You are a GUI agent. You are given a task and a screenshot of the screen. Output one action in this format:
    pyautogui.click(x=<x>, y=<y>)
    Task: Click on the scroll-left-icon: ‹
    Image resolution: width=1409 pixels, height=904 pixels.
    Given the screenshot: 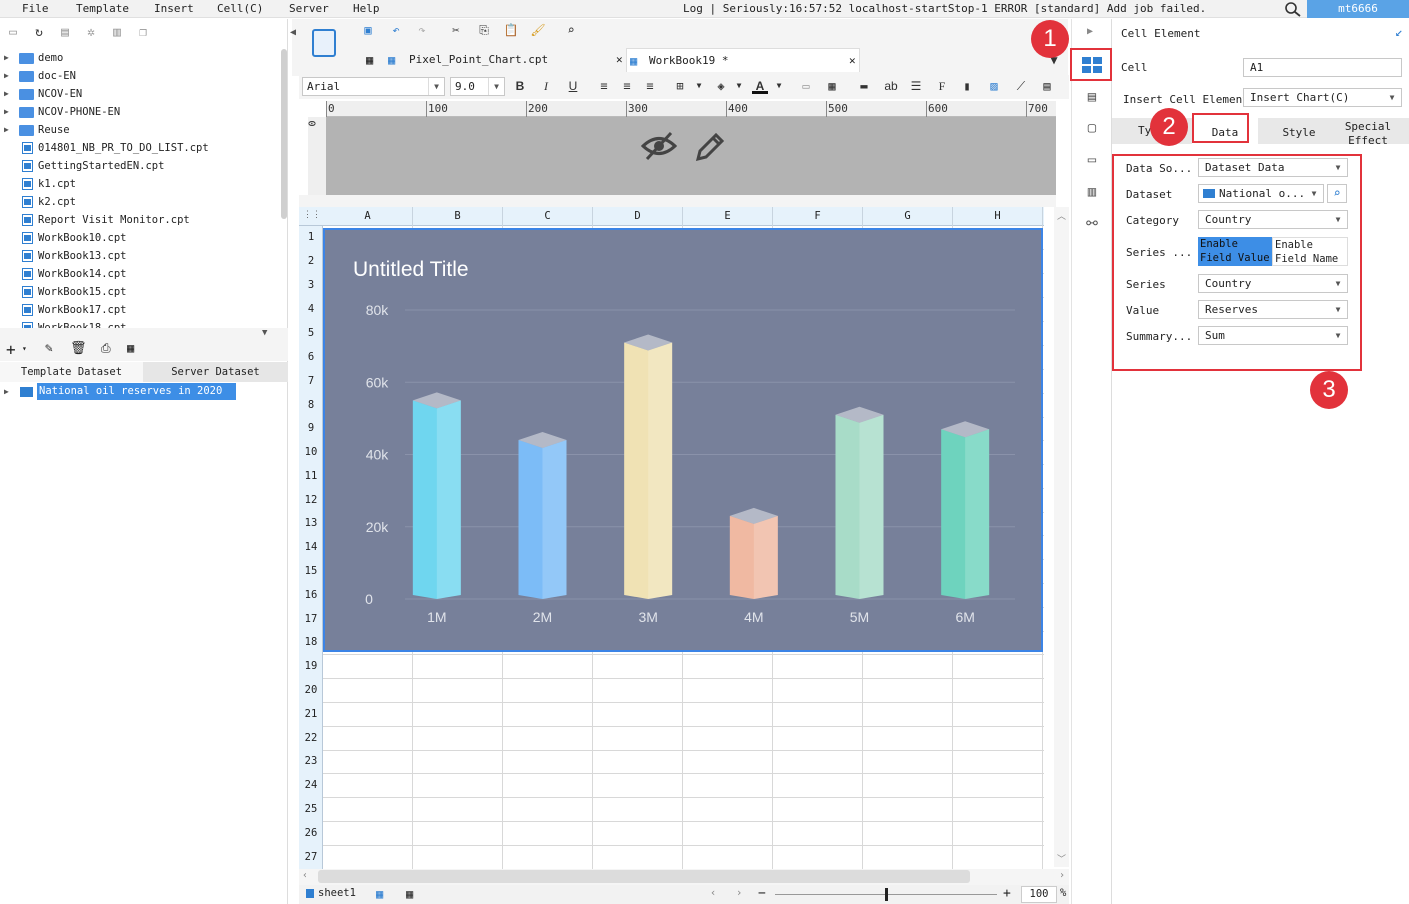 What is the action you would take?
    pyautogui.click(x=305, y=875)
    